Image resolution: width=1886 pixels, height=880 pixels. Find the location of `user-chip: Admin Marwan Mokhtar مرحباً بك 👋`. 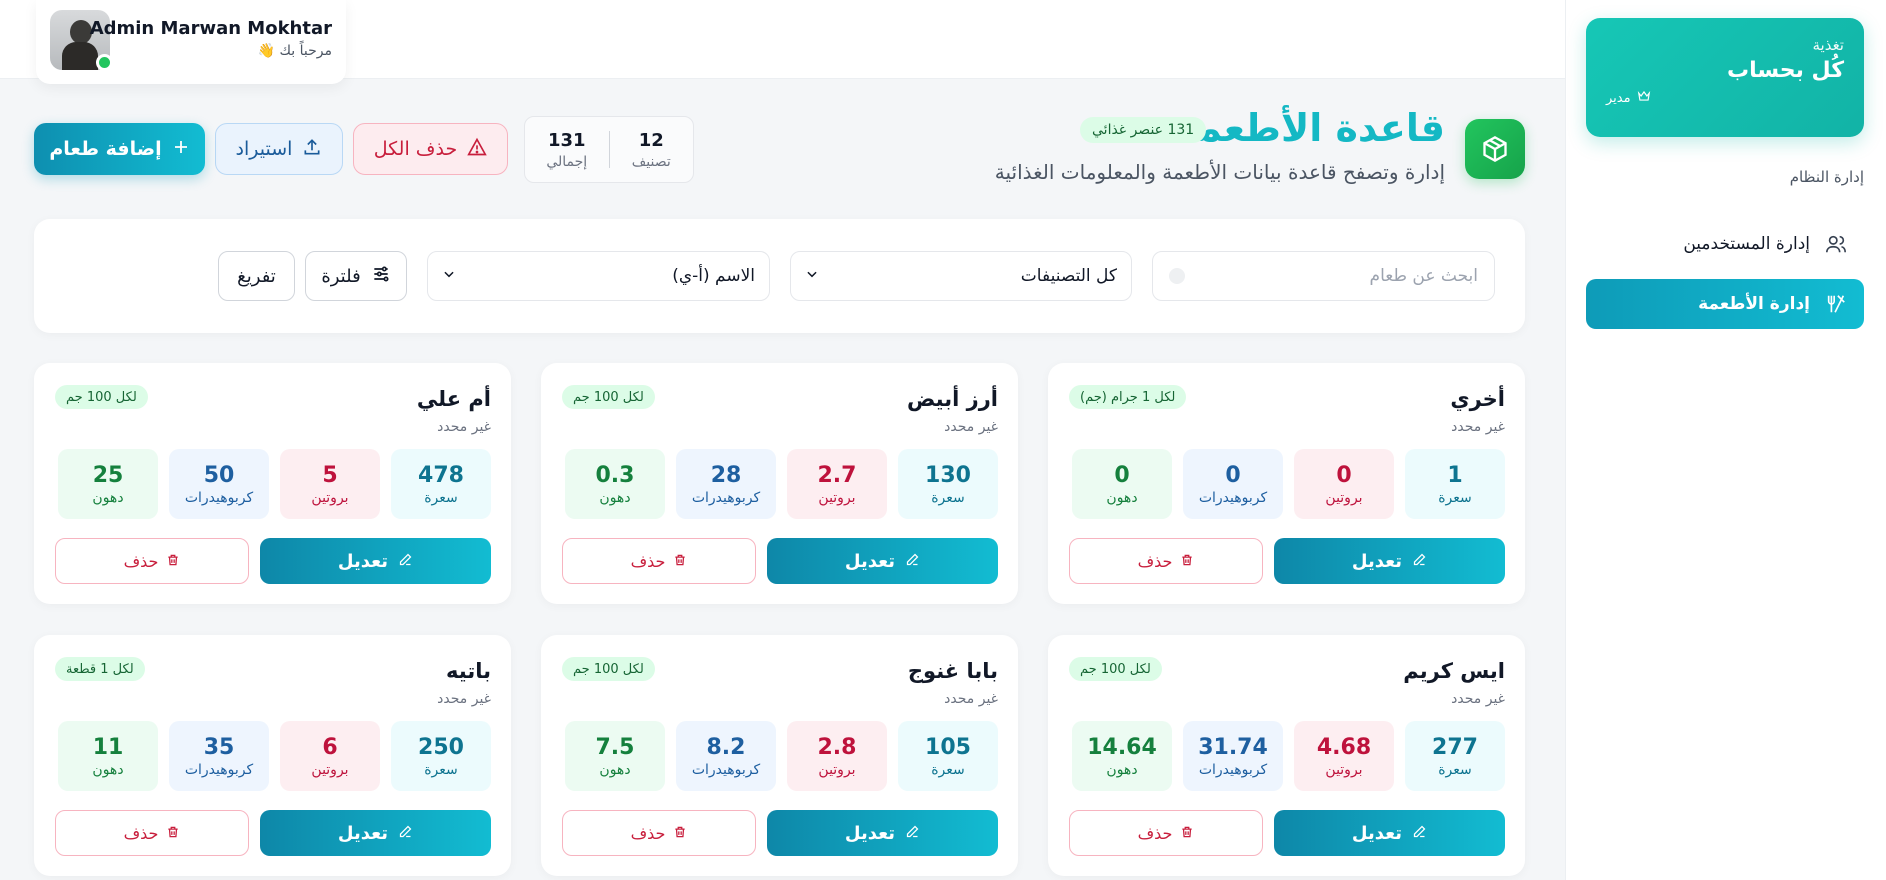

user-chip: Admin Marwan Mokhtar مرحباً بك 👋 is located at coordinates (191, 42).